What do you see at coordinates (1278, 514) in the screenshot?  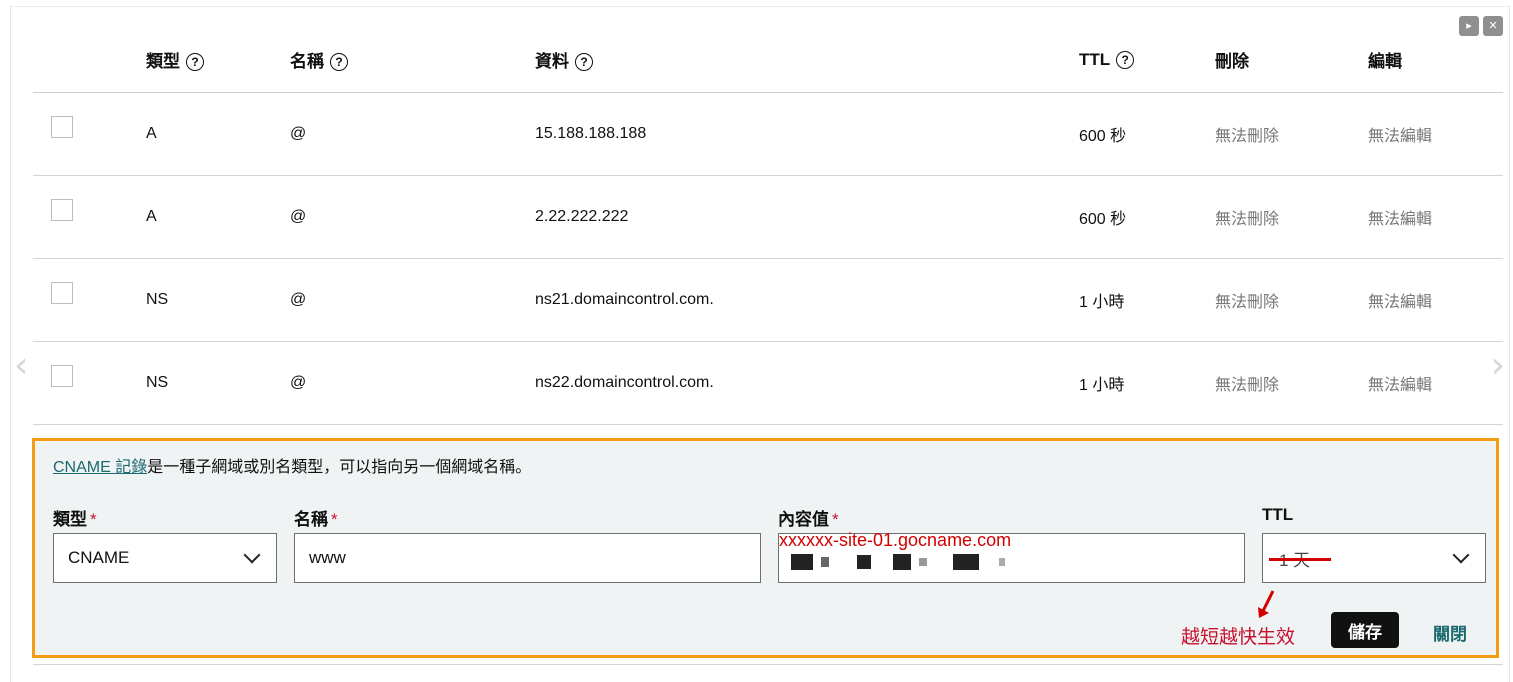 I see `ttl-field-label: TTL` at bounding box center [1278, 514].